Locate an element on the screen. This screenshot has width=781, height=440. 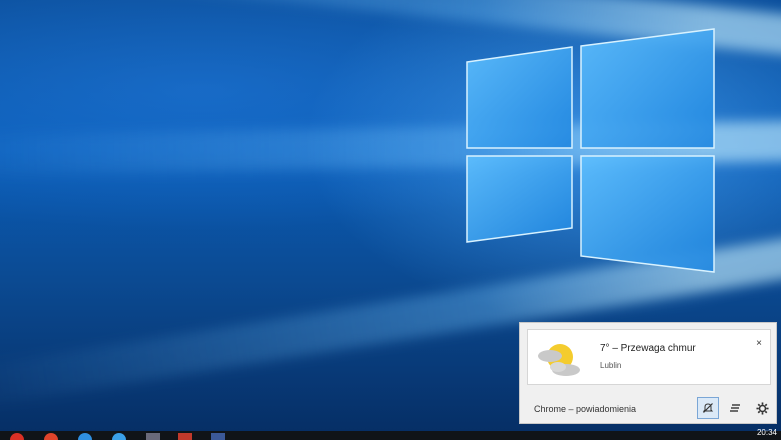
gear-icon is located at coordinates (762, 408).